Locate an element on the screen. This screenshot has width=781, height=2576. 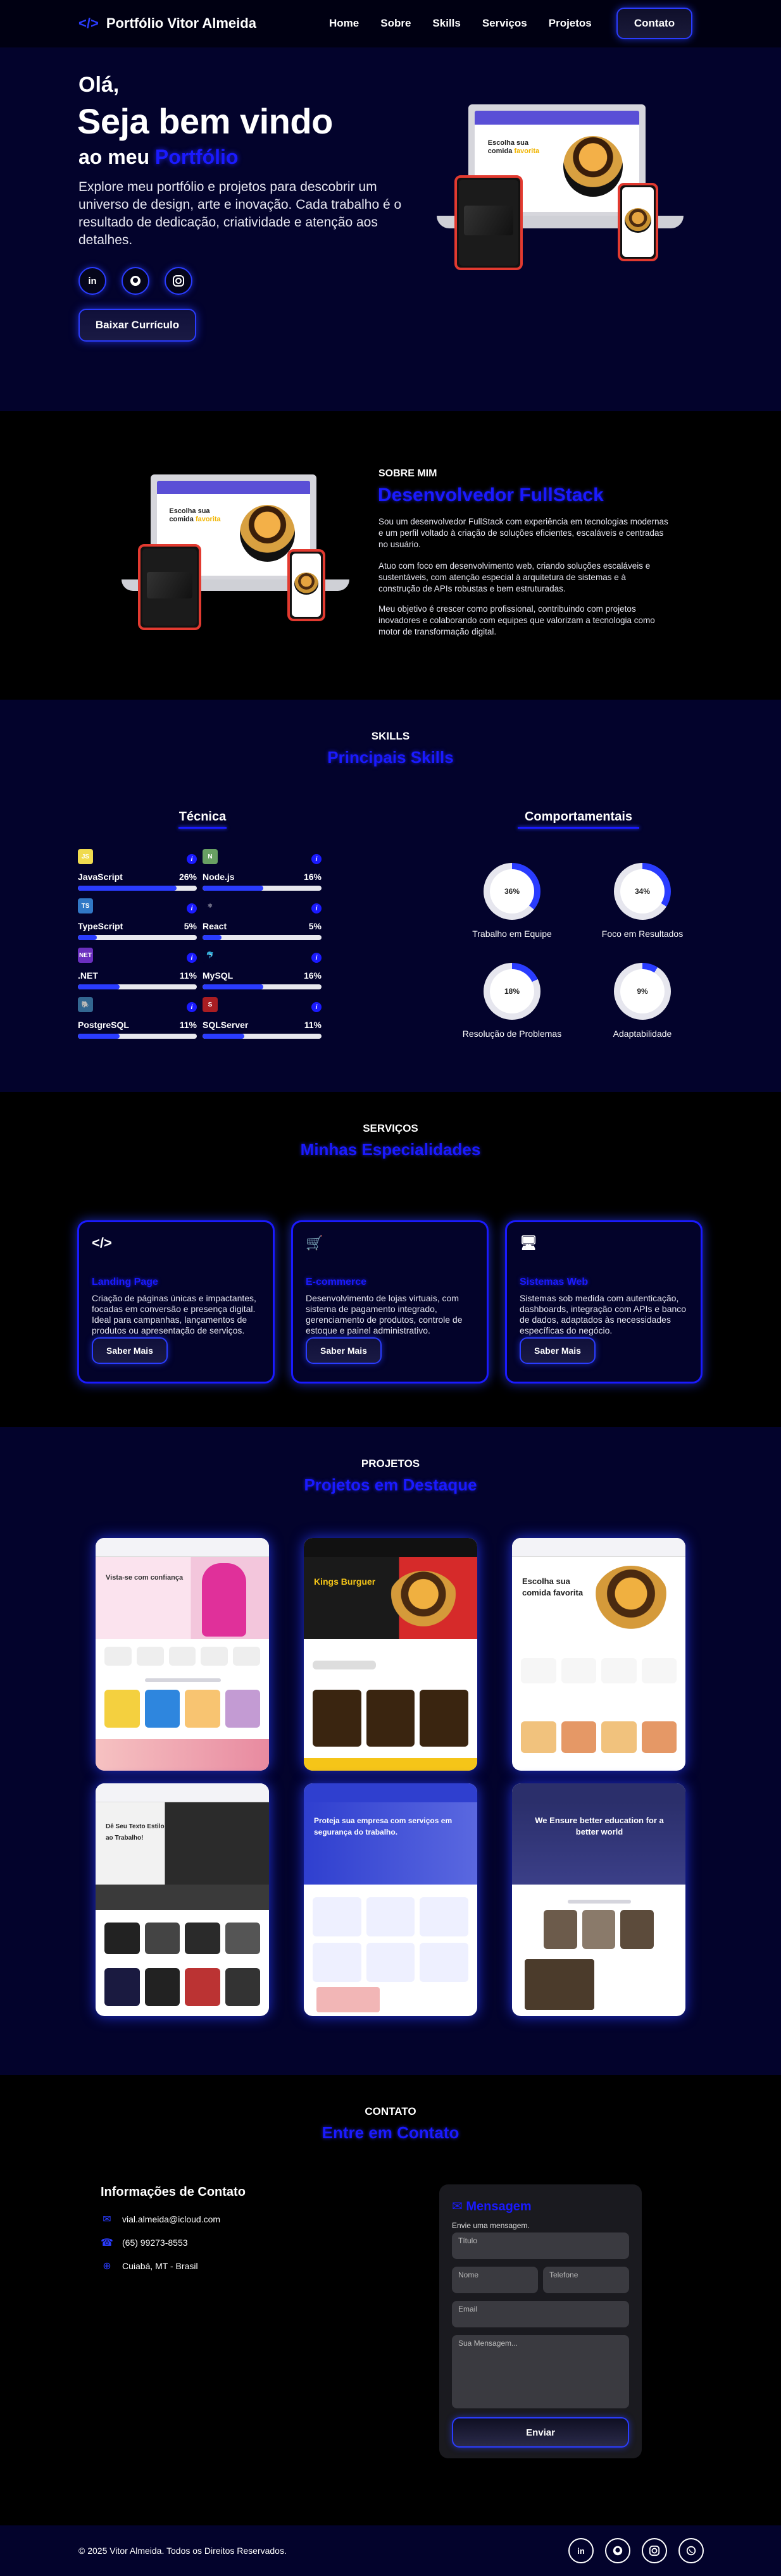
cart-icon: 🛒 is located at coordinates (314, 1243).